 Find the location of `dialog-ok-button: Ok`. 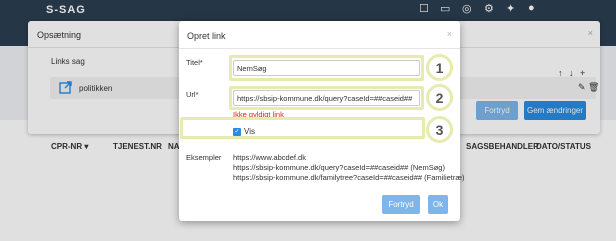

dialog-ok-button: Ok is located at coordinates (438, 204).